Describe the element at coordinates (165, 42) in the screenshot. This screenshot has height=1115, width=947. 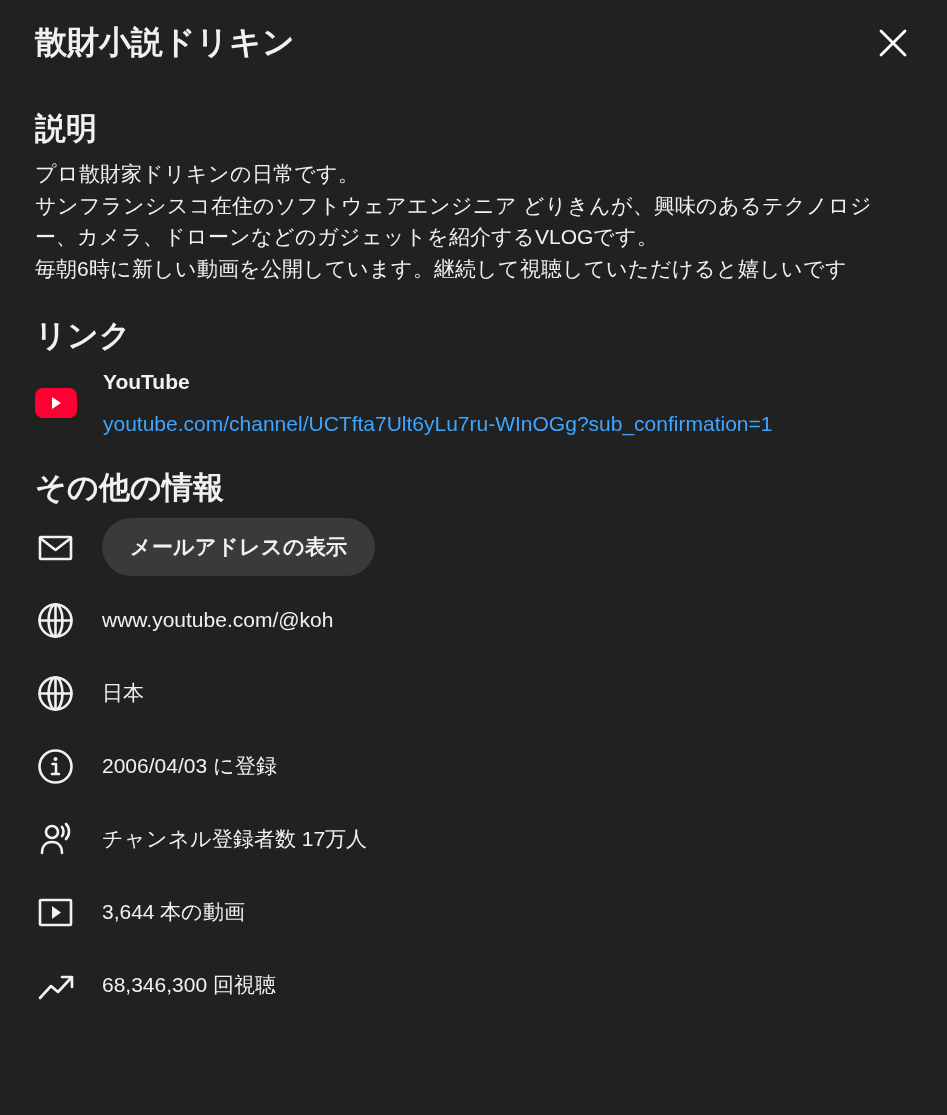
I see `dialog-title: 散財小説ドリキン` at that location.